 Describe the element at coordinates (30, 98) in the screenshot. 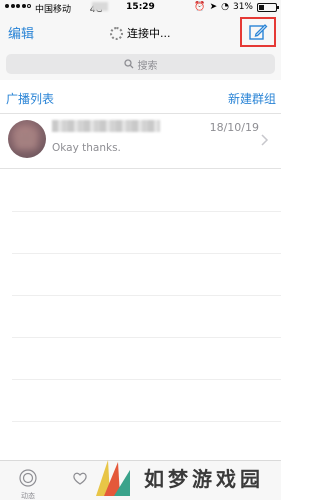

I see `broadcast-list-link: 广播列表` at that location.